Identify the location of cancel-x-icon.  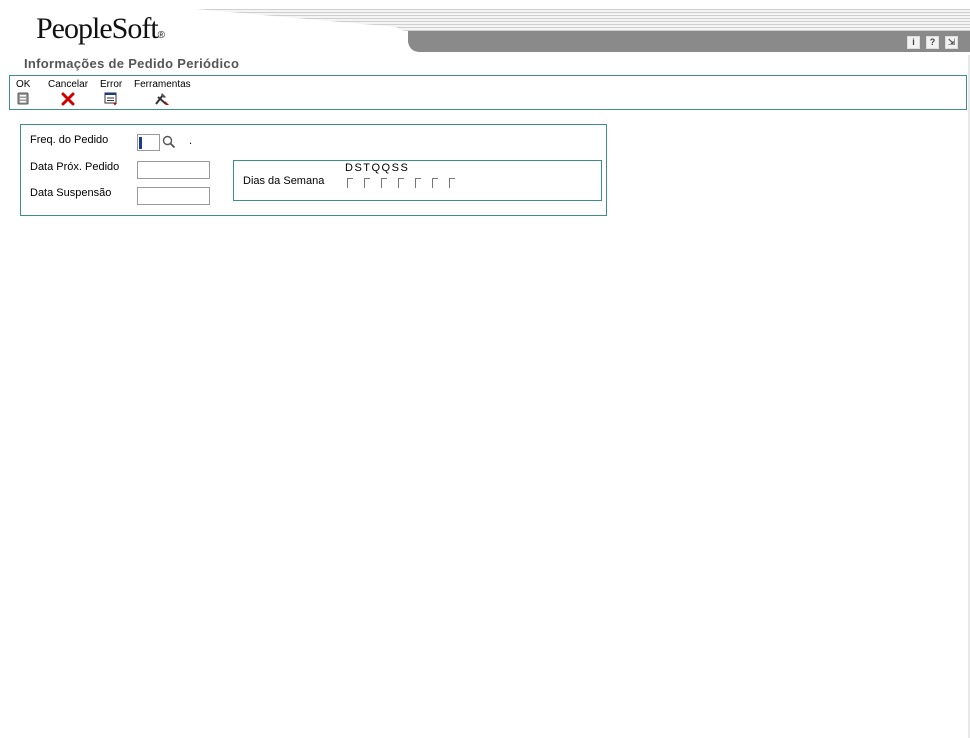
(68, 99).